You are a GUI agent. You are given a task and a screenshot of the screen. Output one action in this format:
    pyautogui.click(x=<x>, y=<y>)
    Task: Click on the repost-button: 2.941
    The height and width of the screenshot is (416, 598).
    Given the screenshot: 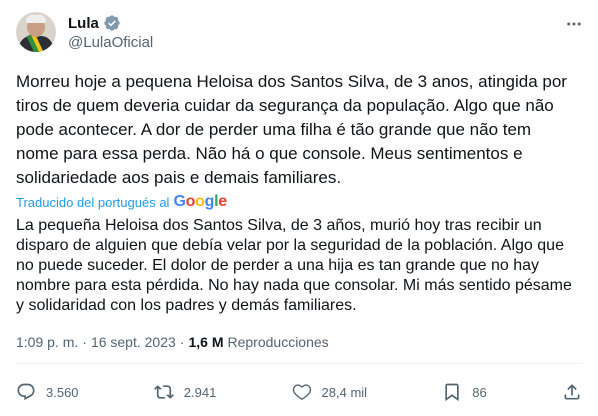 What is the action you would take?
    pyautogui.click(x=185, y=392)
    